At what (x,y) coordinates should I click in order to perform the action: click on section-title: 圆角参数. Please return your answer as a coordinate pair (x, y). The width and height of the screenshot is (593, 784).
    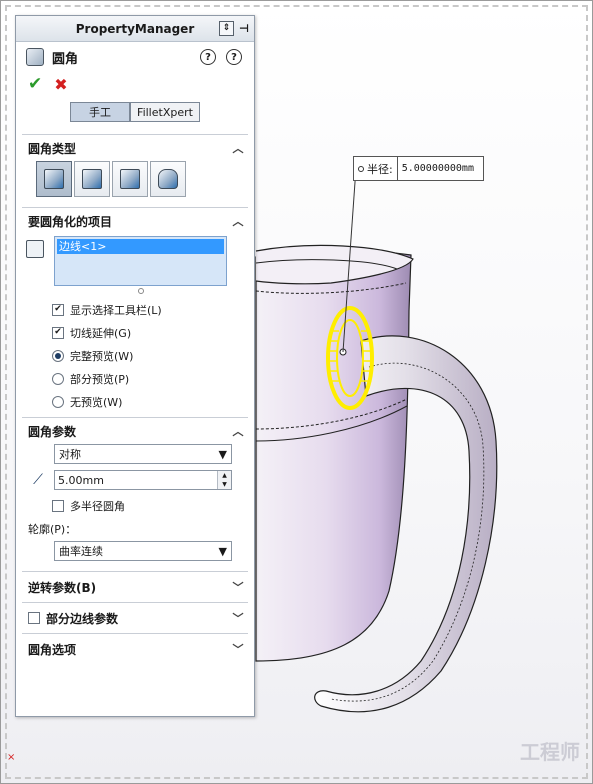
    Looking at the image, I should click on (52, 431).